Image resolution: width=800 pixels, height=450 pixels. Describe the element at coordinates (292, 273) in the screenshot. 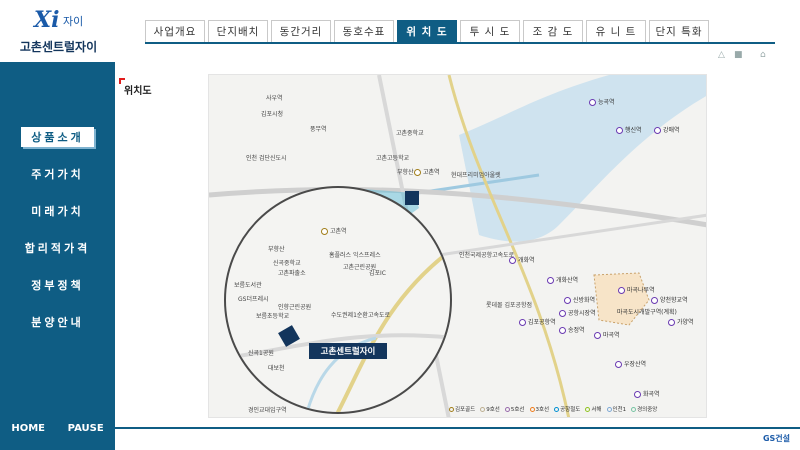

I see `zoom-gochon-police: 고촌파출소` at that location.